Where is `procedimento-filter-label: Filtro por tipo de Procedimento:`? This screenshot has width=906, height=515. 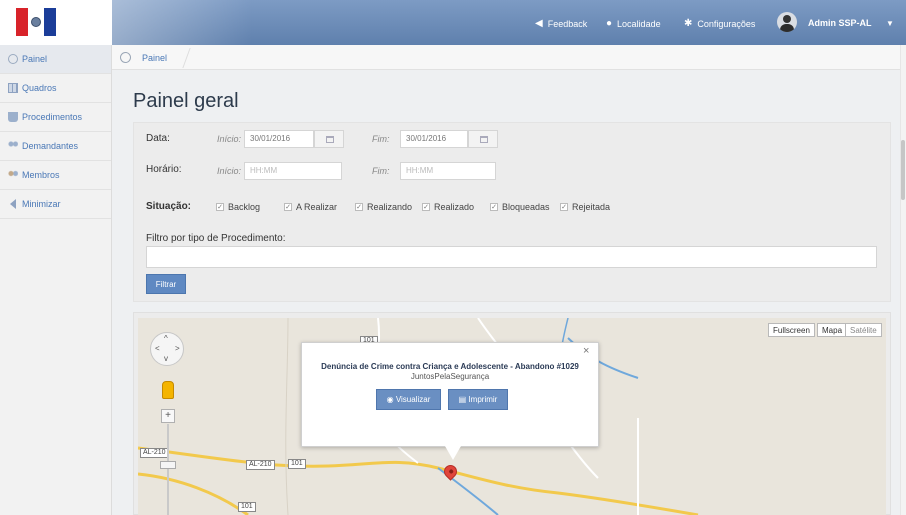
procedimento-filter-label: Filtro por tipo de Procedimento: is located at coordinates (216, 238).